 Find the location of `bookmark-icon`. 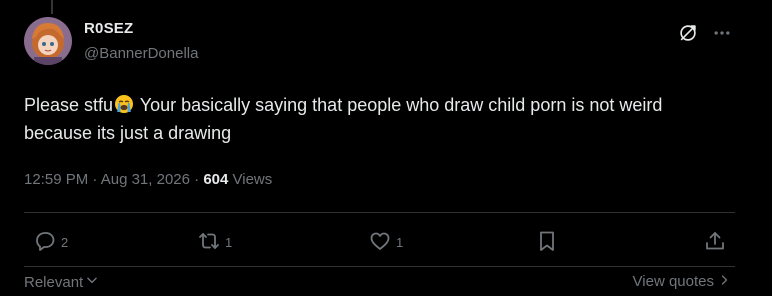

bookmark-icon is located at coordinates (547, 242).